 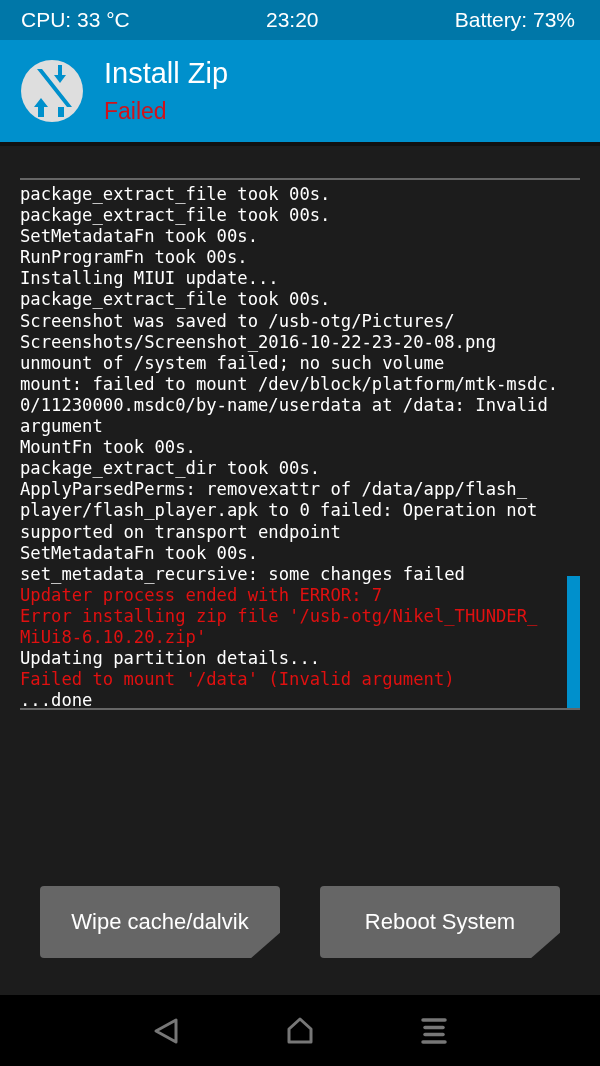 I want to click on log-line: 0/11230000.msdc0/by-name/userdata at /data: Invalid, so click(x=284, y=405).